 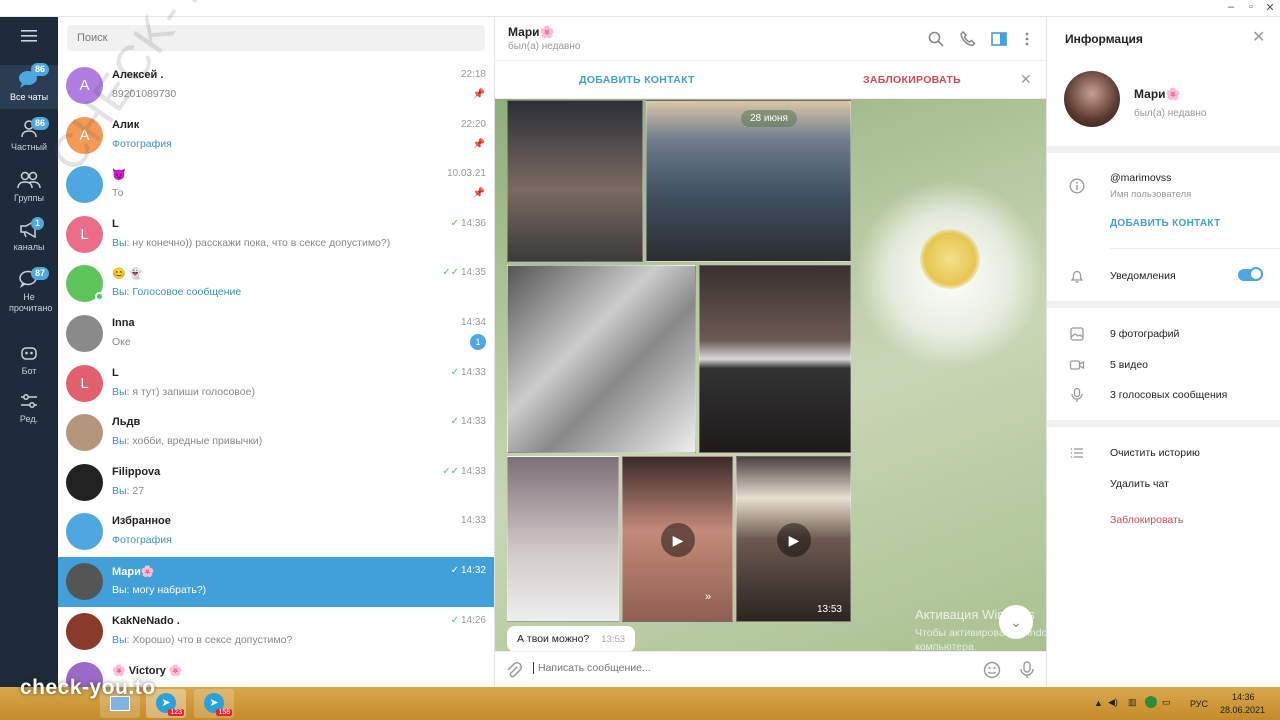 I want to click on profile-avatar, so click(x=1092, y=99).